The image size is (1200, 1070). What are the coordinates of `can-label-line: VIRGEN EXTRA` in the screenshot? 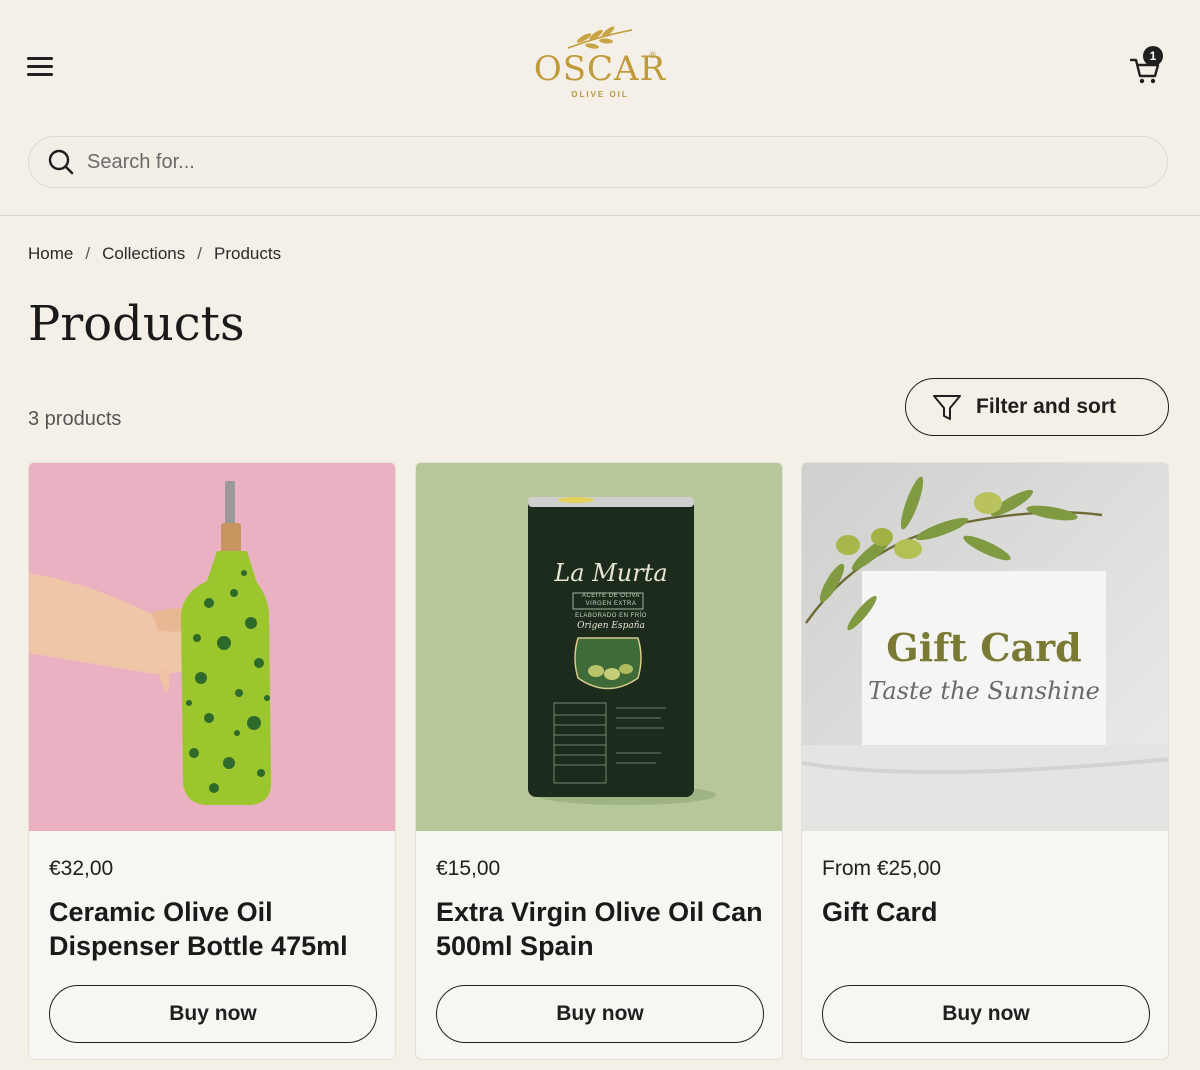 It's located at (611, 604).